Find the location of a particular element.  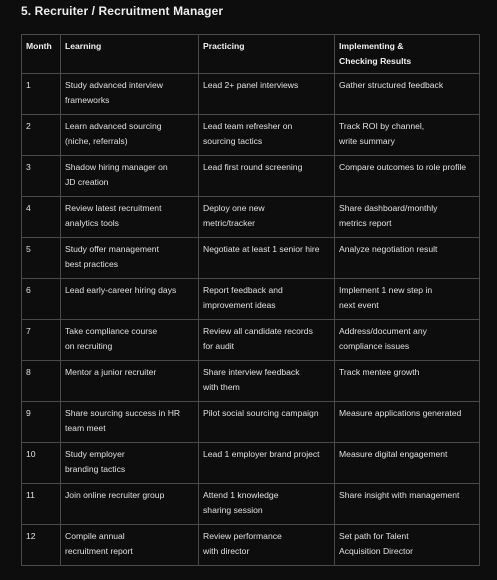

learning-cell: Compile annual recruitment report is located at coordinates (129, 545).